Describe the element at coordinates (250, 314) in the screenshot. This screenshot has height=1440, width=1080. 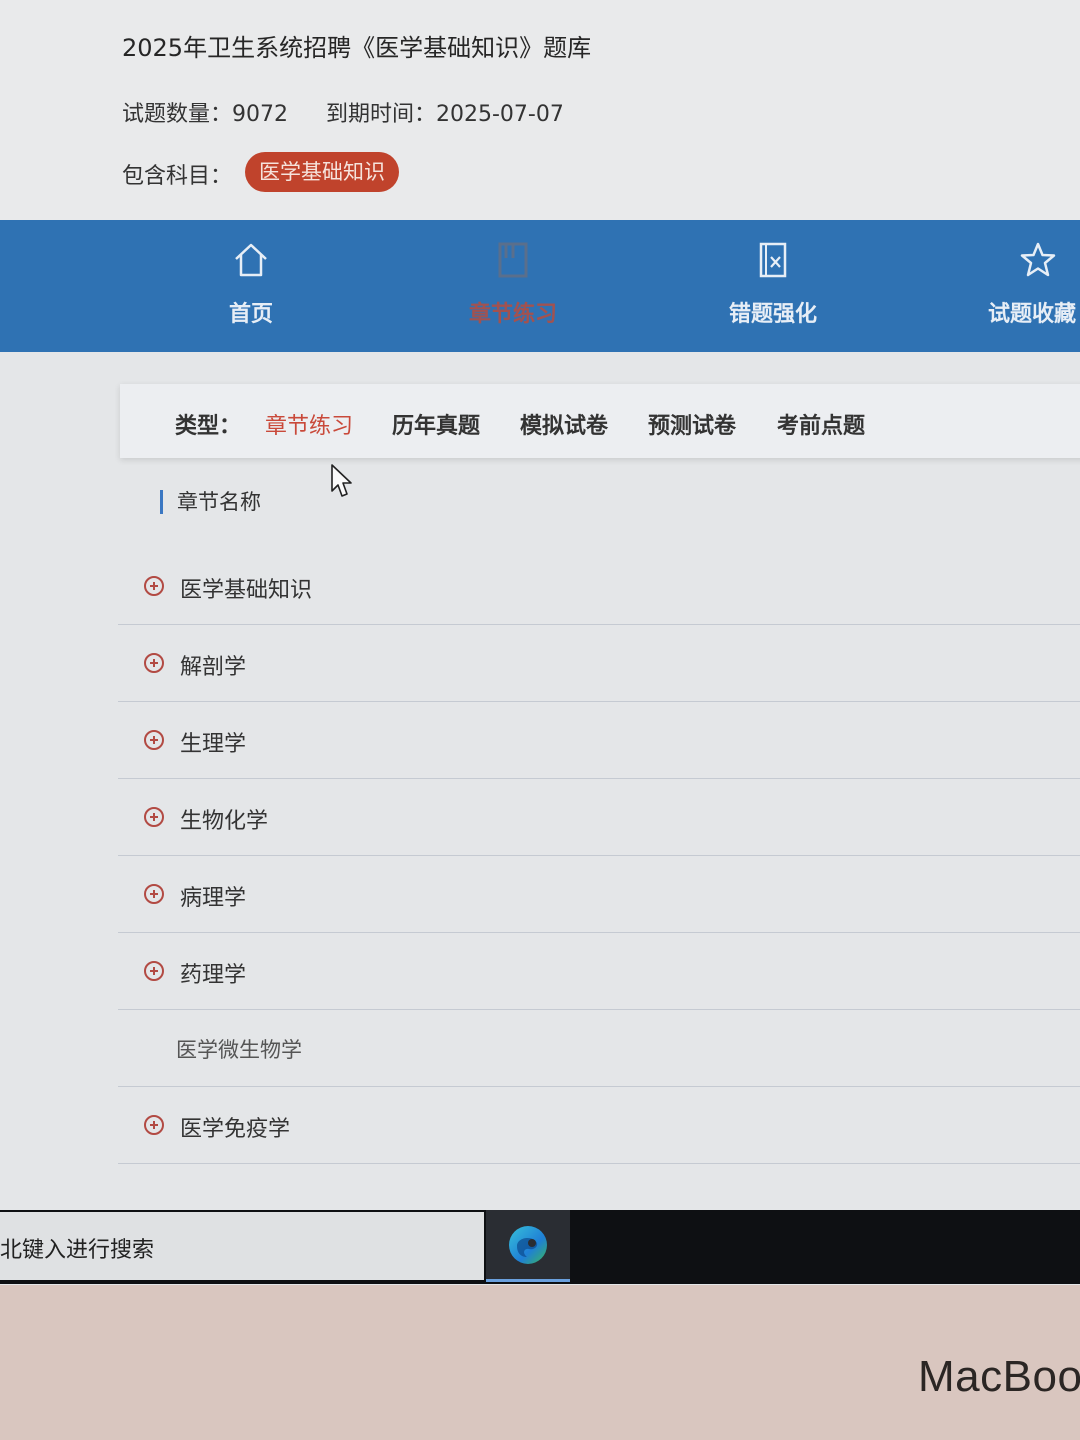
I see `nav-home-label: 首页` at that location.